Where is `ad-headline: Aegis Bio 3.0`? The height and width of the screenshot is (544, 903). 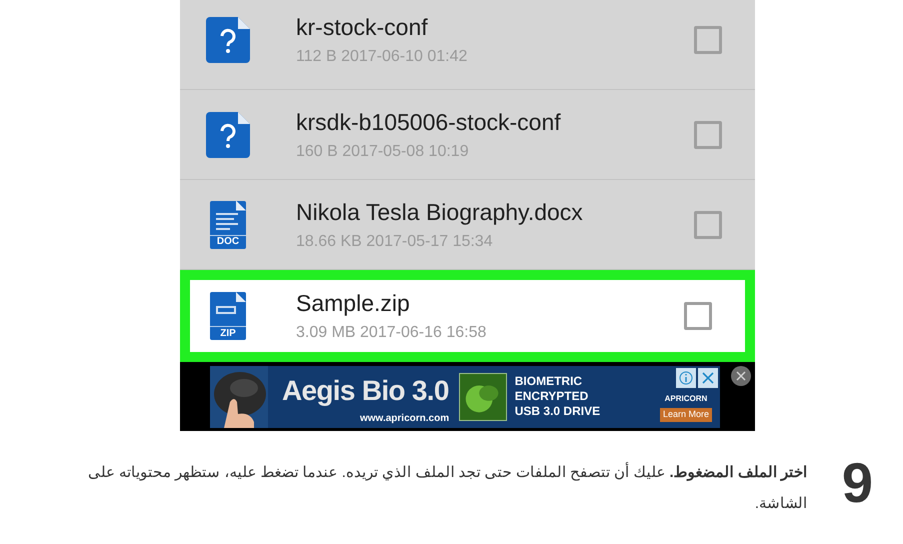 ad-headline: Aegis Bio 3.0 is located at coordinates (365, 391).